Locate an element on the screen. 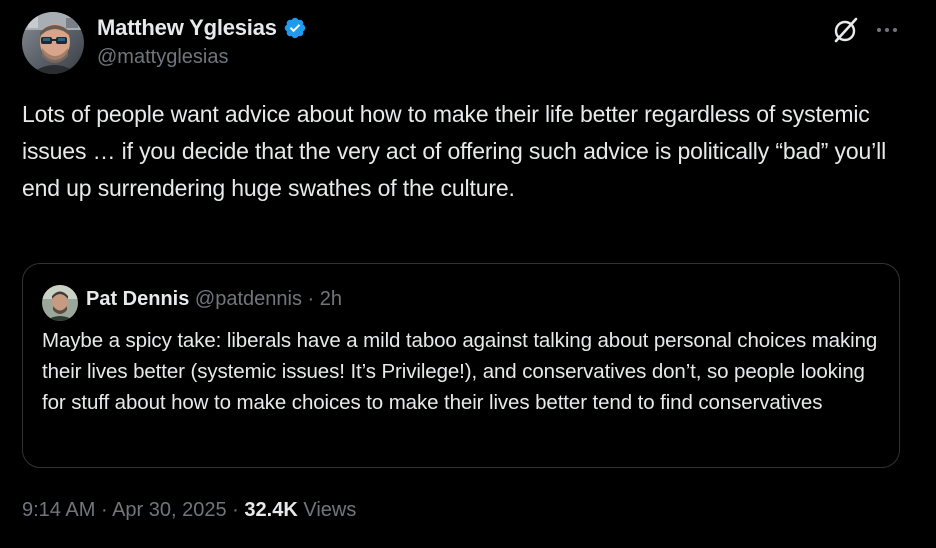  author-display-name: Matthew Yglesias is located at coordinates (187, 28).